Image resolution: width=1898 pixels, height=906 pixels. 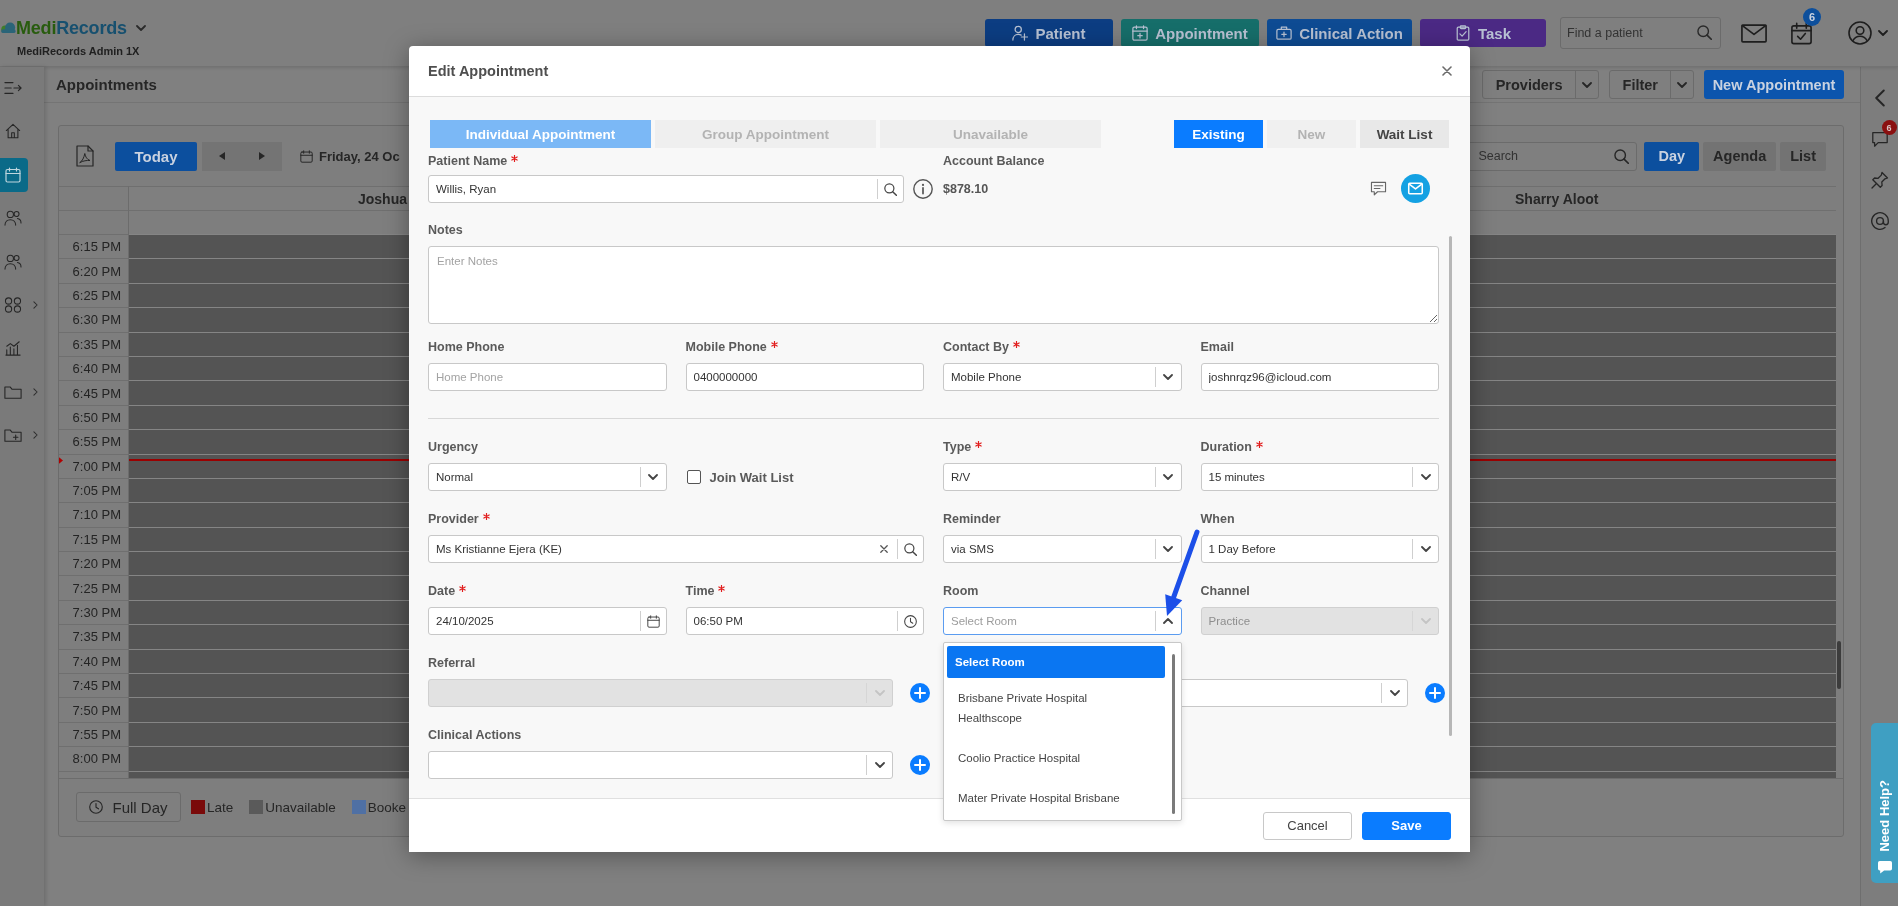 I want to click on logo-wordmark: MediRecords, so click(x=71, y=28).